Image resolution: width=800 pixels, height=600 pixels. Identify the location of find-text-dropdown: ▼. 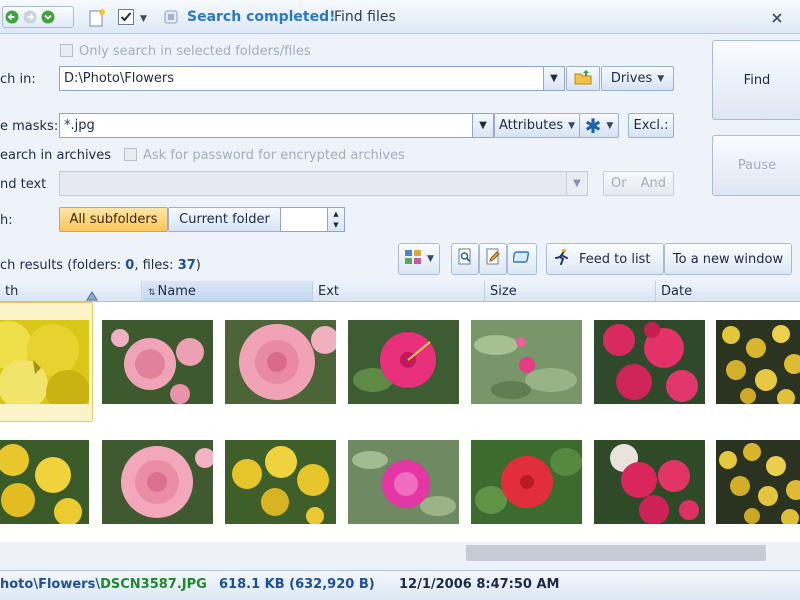
(577, 183).